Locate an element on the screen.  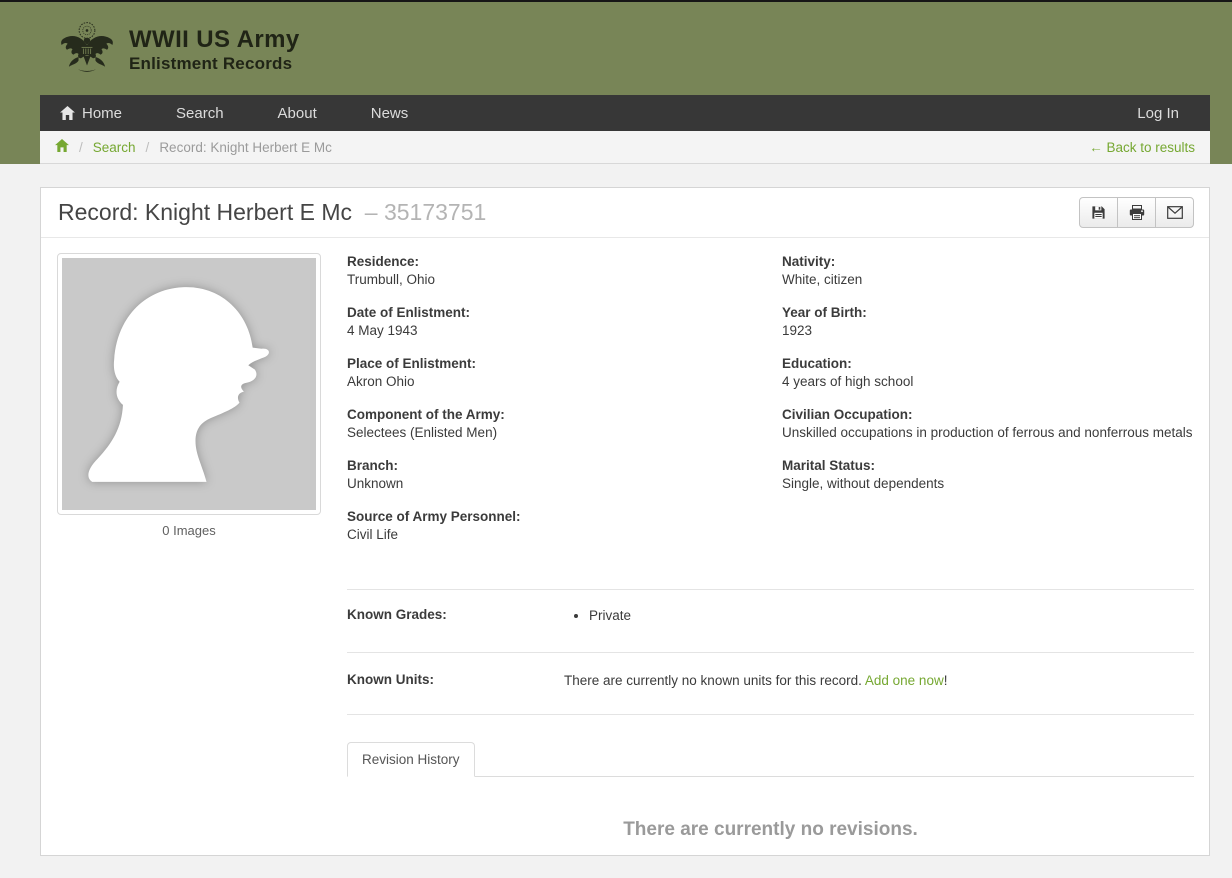
images-count-caption: 0 Images is located at coordinates (189, 530).